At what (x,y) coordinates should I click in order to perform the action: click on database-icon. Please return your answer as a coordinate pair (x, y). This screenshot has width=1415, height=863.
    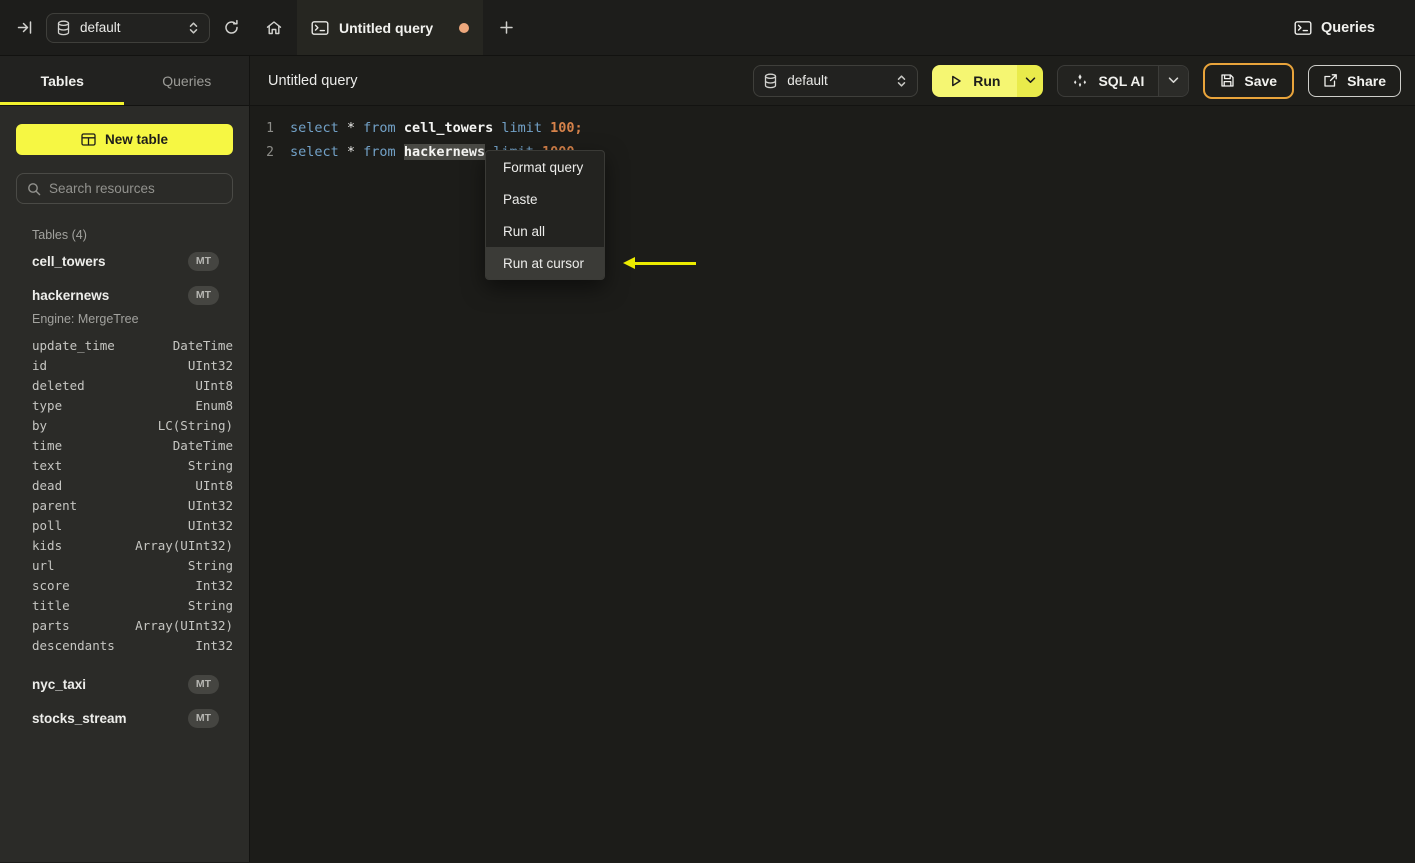
    Looking at the image, I should click on (63, 28).